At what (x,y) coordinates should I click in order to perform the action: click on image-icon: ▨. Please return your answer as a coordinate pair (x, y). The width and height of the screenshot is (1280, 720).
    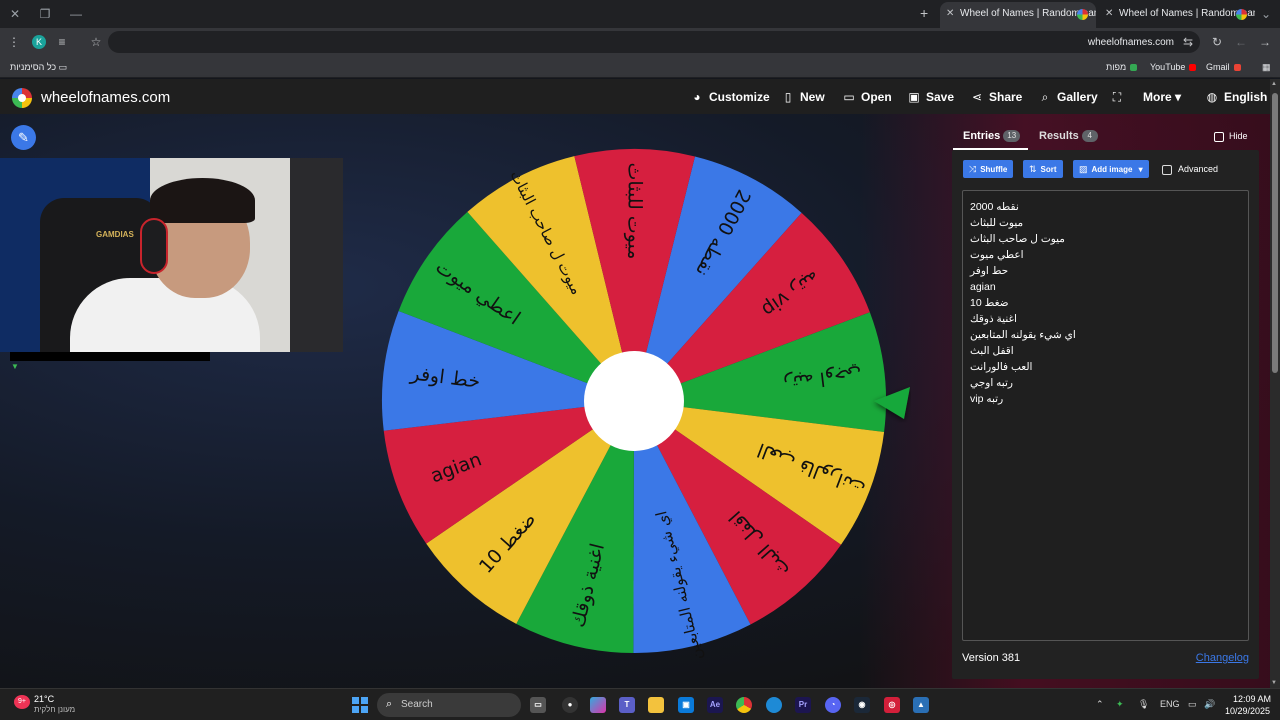
    Looking at the image, I should click on (1083, 169).